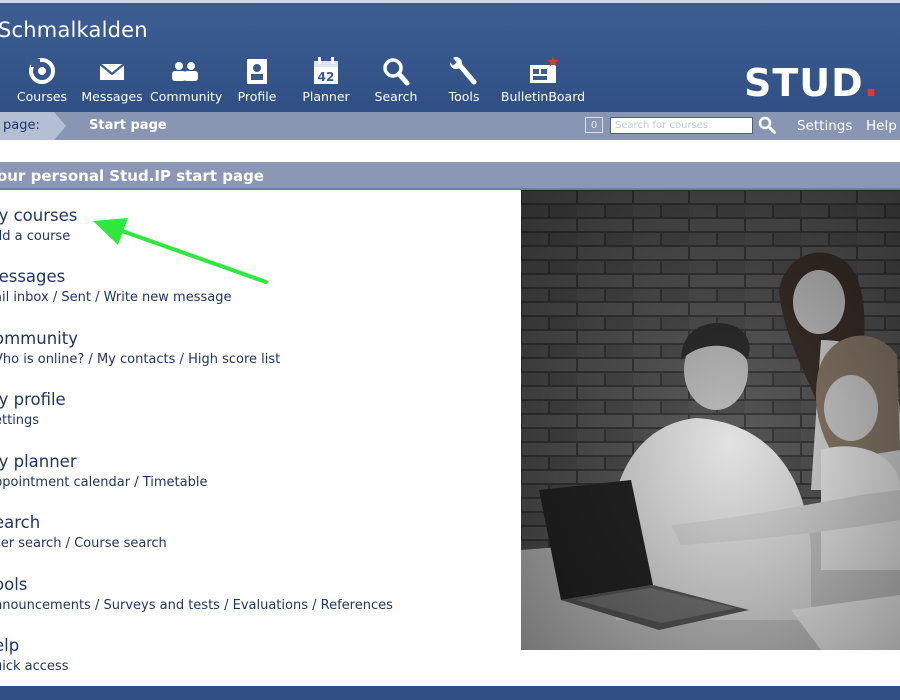  I want to click on menu-links-planner: ppointment calendar / Timetable, so click(103, 482).